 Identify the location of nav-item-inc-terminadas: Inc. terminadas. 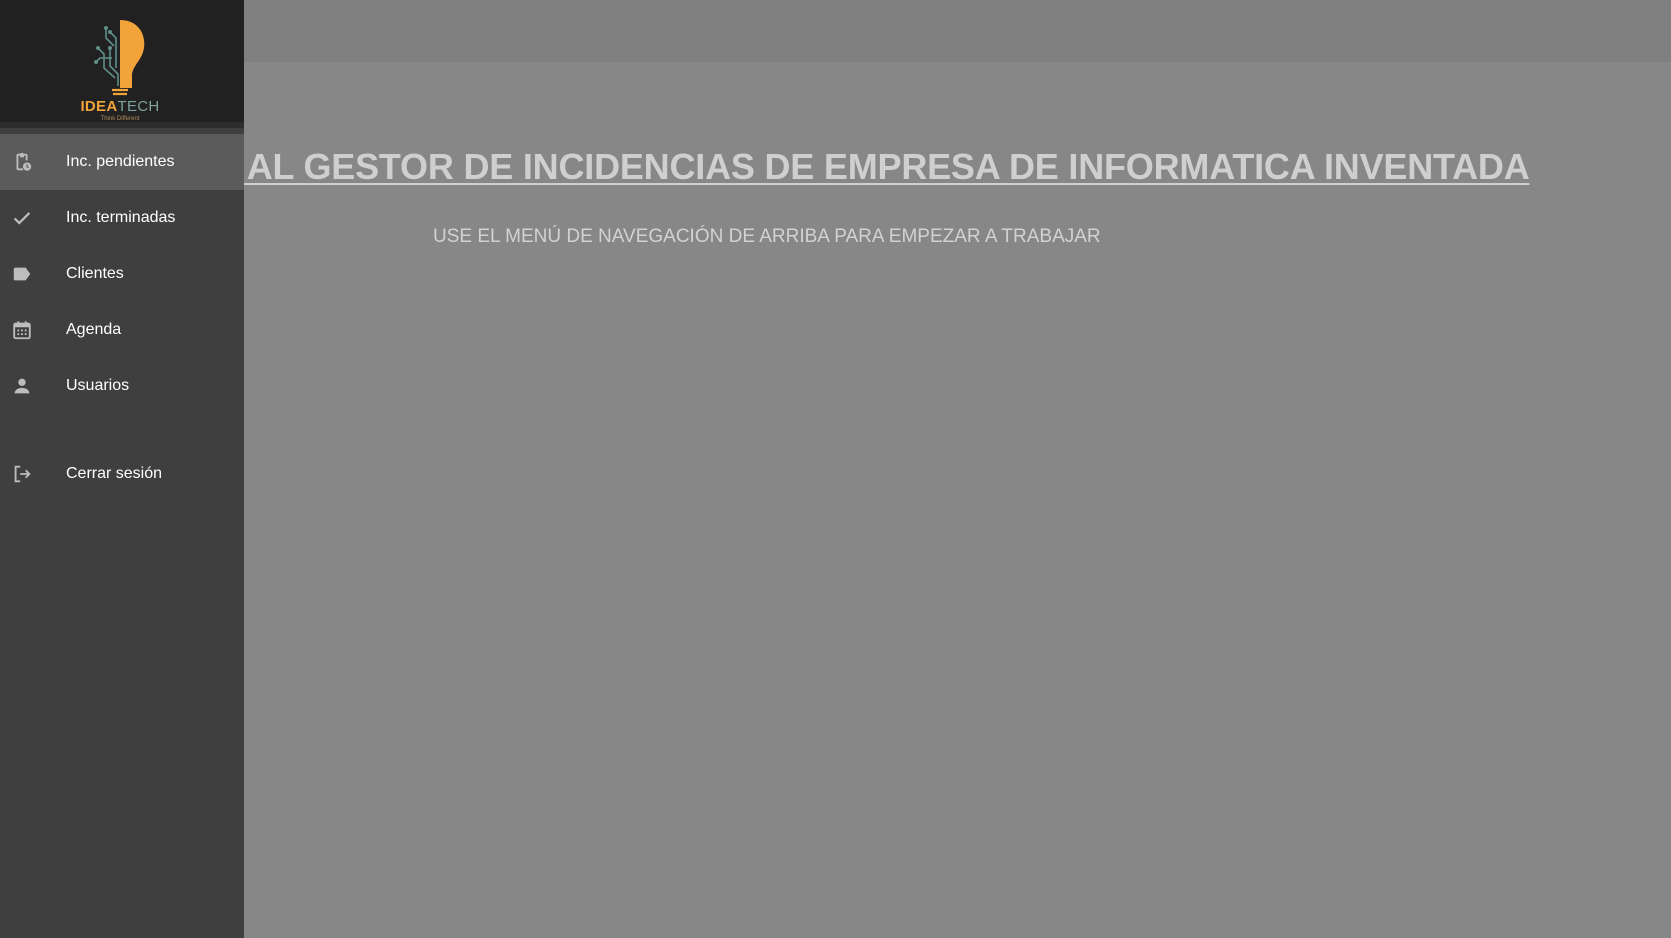
(122, 218).